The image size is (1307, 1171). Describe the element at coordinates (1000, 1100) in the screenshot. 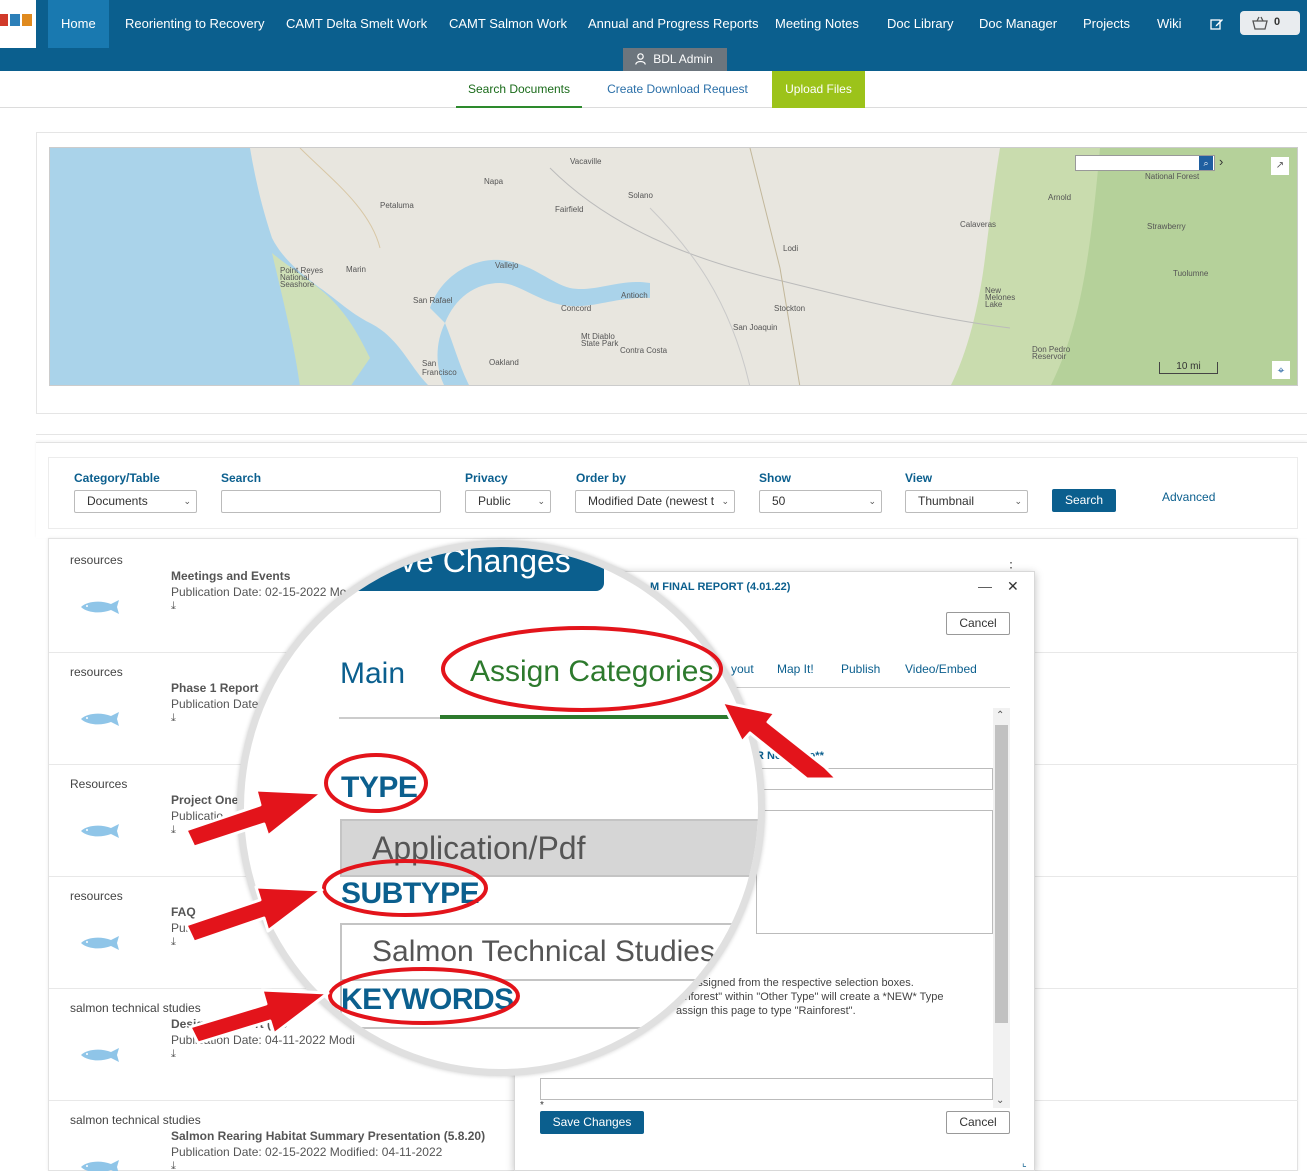

I see `scroll-down-icon: ⌄` at that location.